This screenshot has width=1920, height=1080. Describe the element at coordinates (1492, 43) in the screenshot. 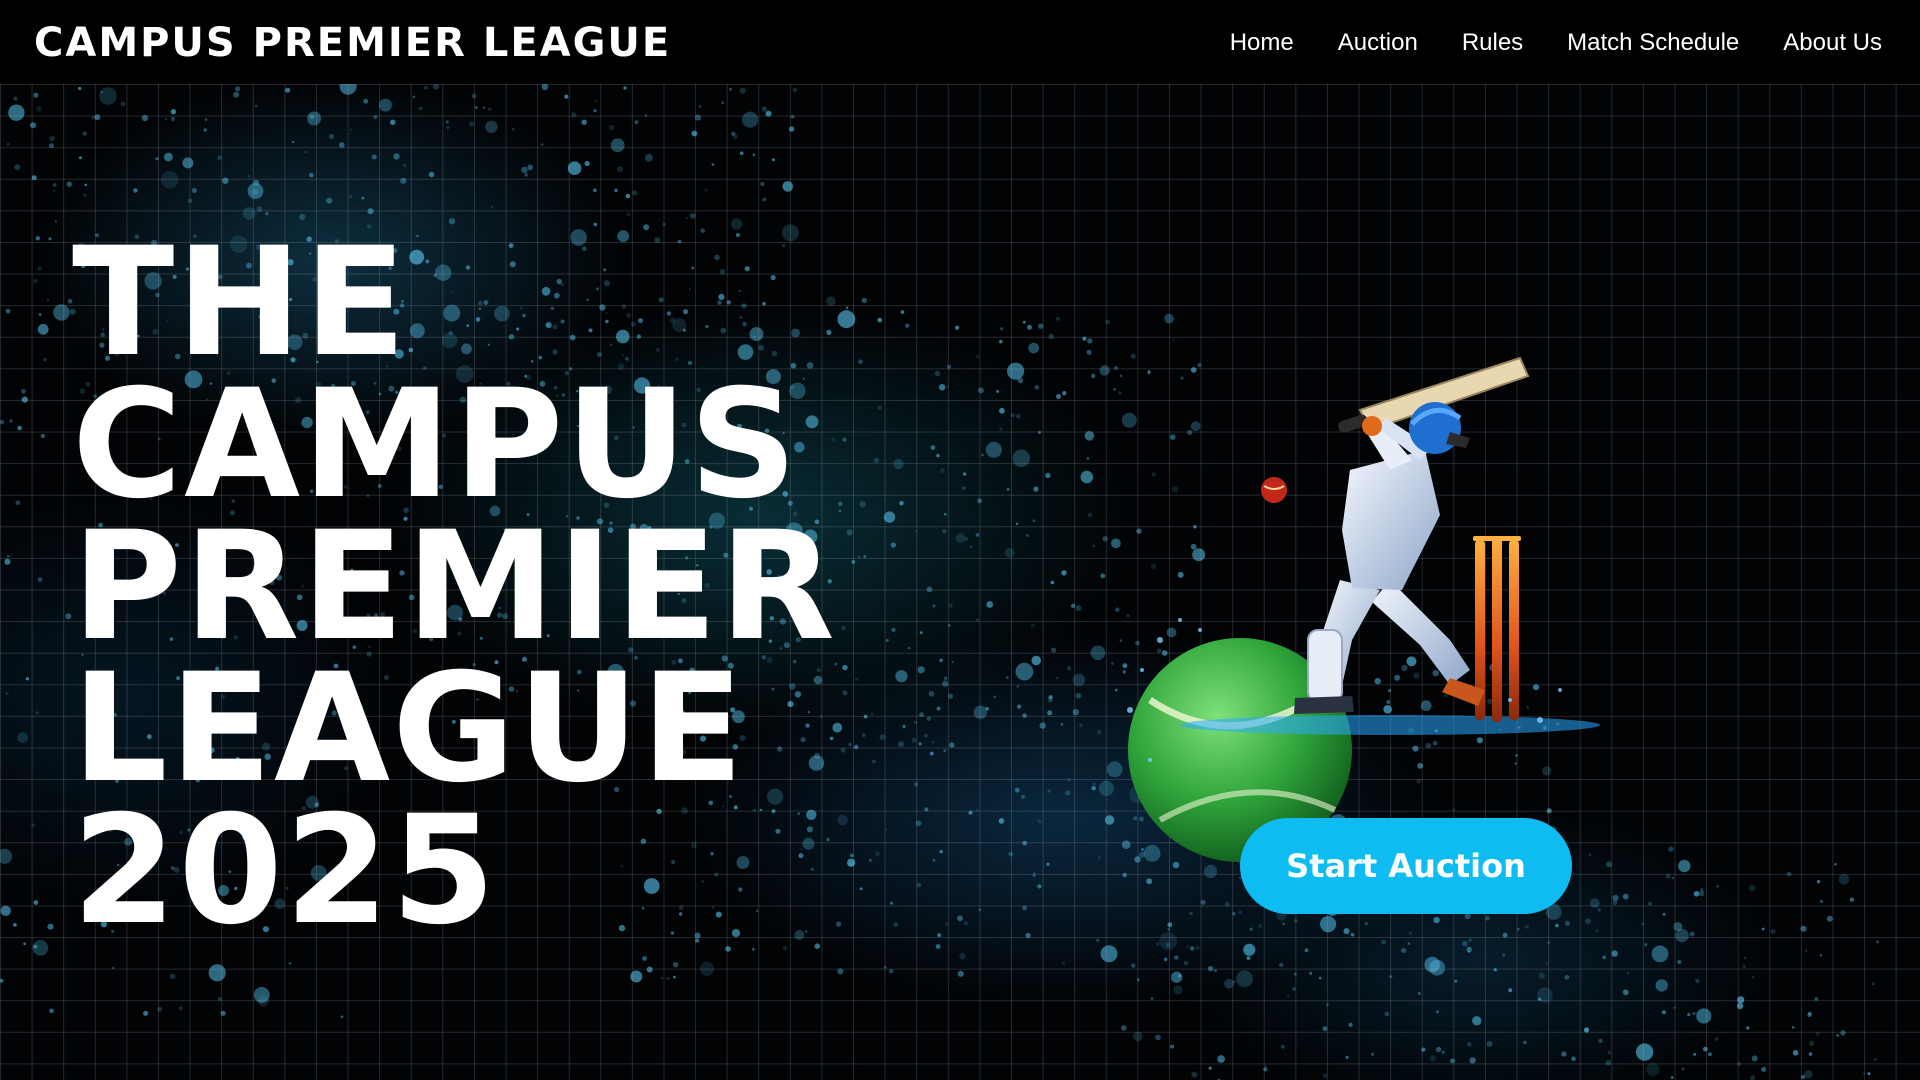

I see `nav-link-rules: Rules` at that location.